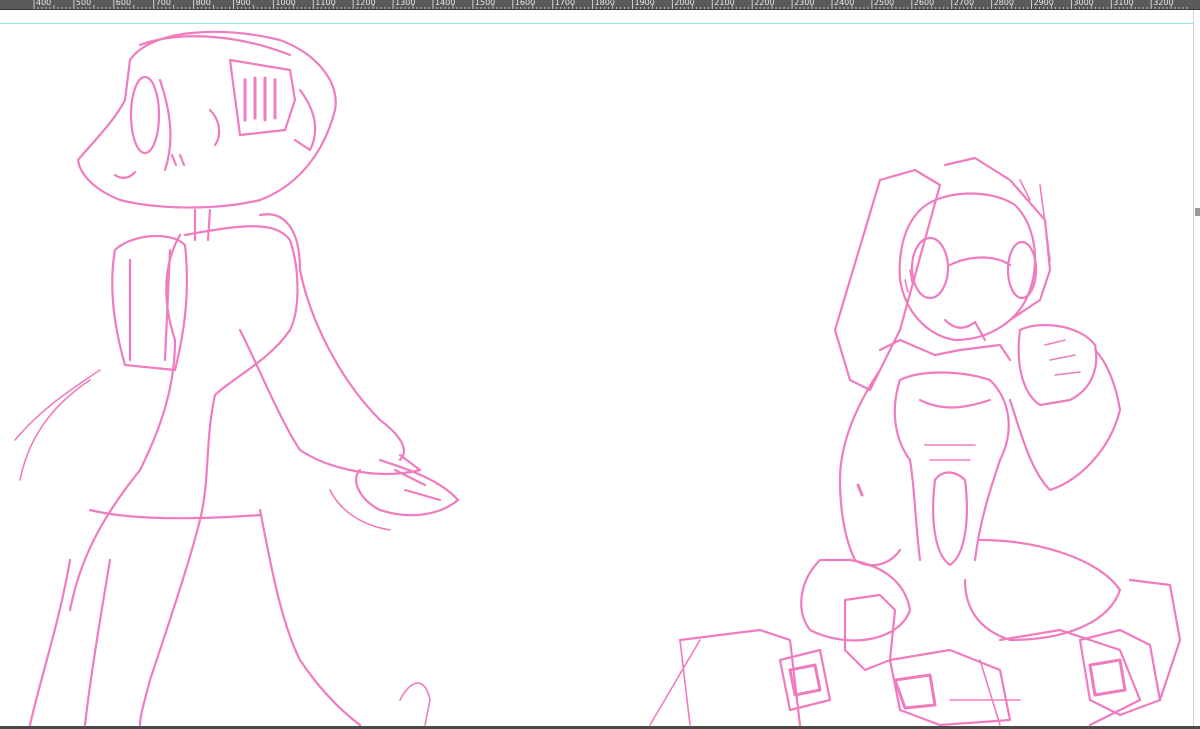 This screenshot has height=729, width=1200. What do you see at coordinates (285, 3) in the screenshot?
I see `ruler-label: 1000` at bounding box center [285, 3].